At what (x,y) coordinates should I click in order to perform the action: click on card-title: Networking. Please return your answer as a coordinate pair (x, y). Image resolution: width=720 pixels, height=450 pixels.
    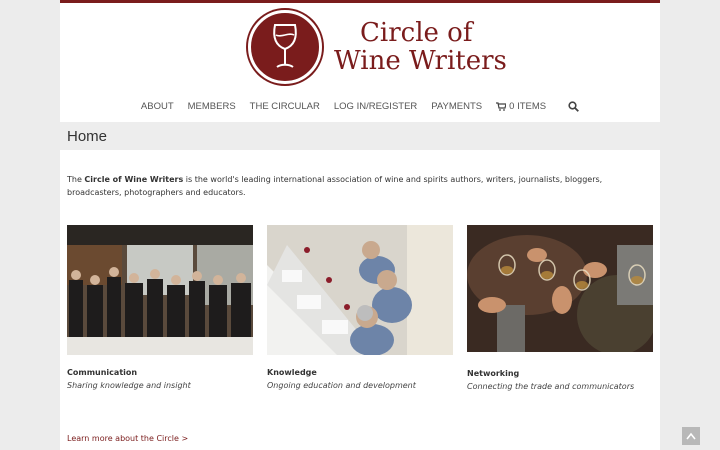
    Looking at the image, I should click on (493, 373).